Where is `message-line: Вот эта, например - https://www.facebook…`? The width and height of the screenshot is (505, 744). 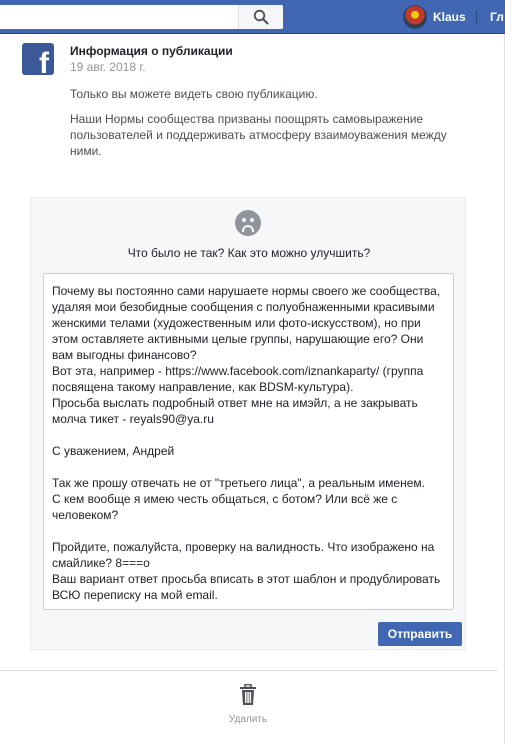 message-line: Вот эта, например - https://www.facebook… is located at coordinates (238, 371).